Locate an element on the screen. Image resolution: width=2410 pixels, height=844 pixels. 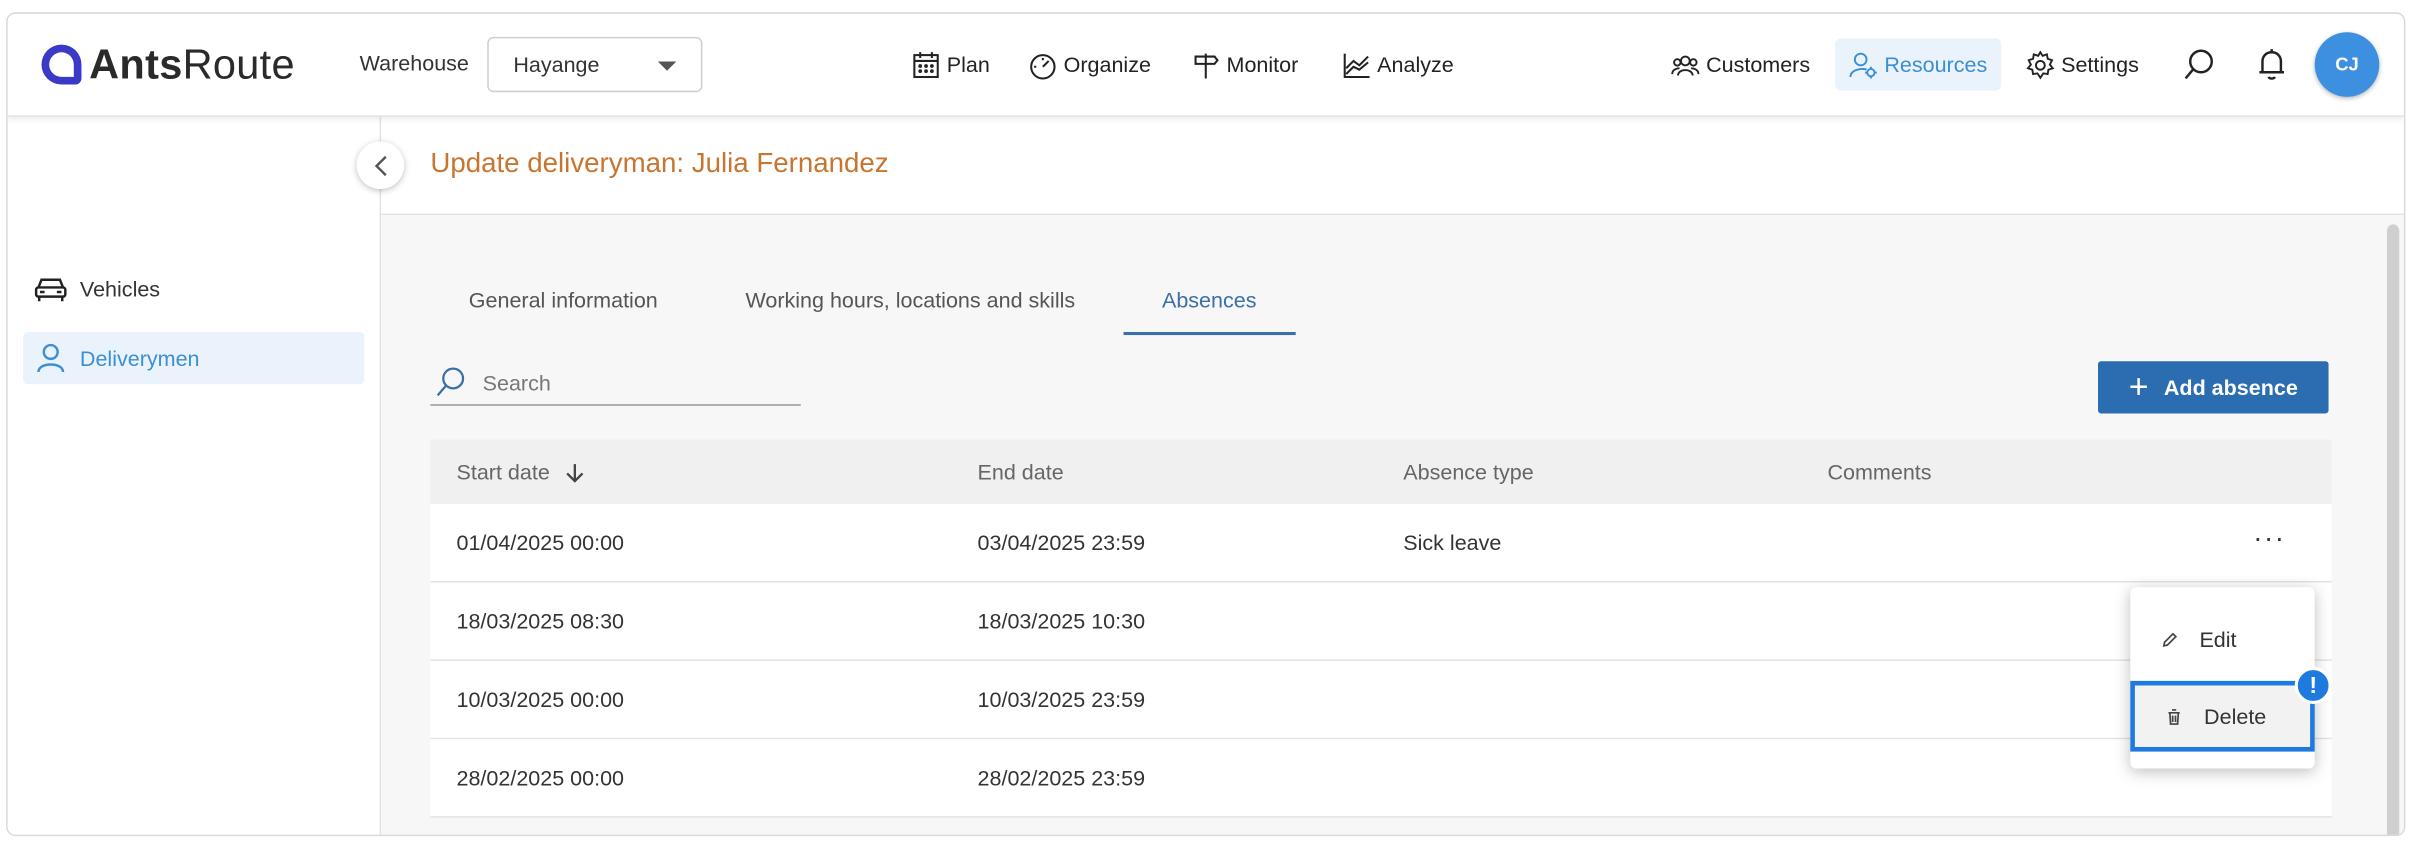
logo: AntsRoute is located at coordinates (168, 63).